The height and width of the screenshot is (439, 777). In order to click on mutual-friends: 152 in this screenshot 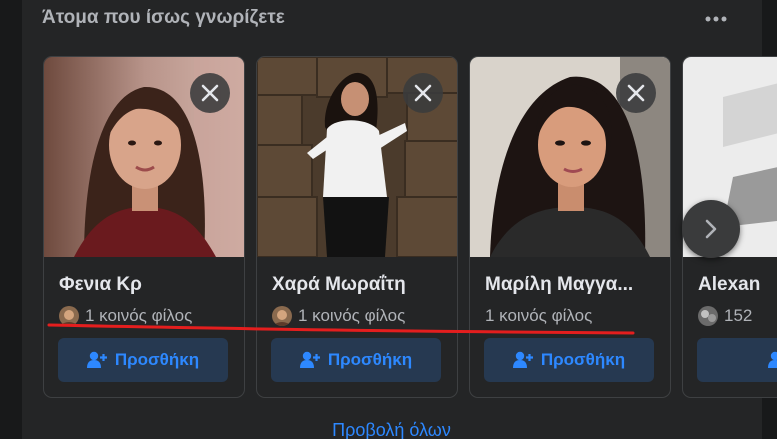, I will do `click(725, 316)`.